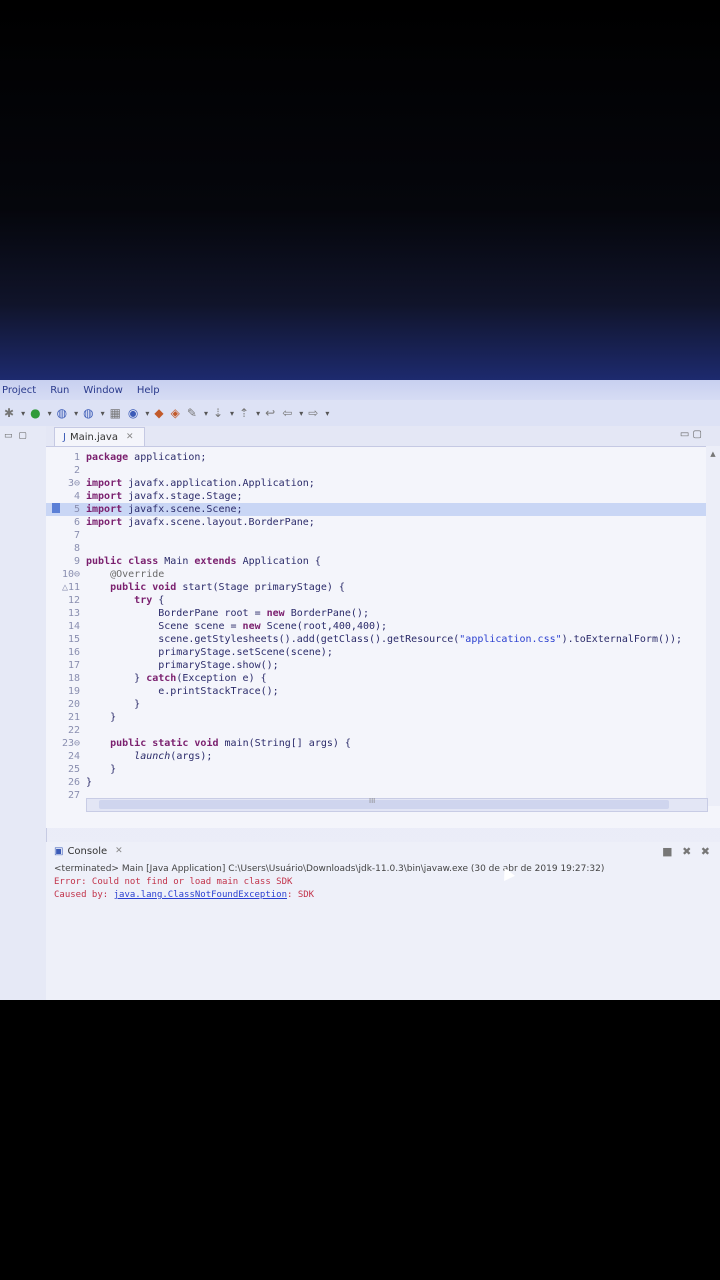 The width and height of the screenshot is (720, 1280). What do you see at coordinates (713, 626) in the screenshot?
I see `vertical-scrollbar: ▲` at bounding box center [713, 626].